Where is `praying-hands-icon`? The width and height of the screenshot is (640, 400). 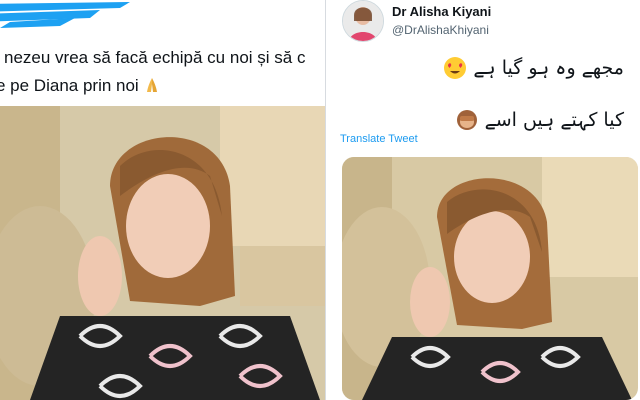 praying-hands-icon is located at coordinates (152, 85).